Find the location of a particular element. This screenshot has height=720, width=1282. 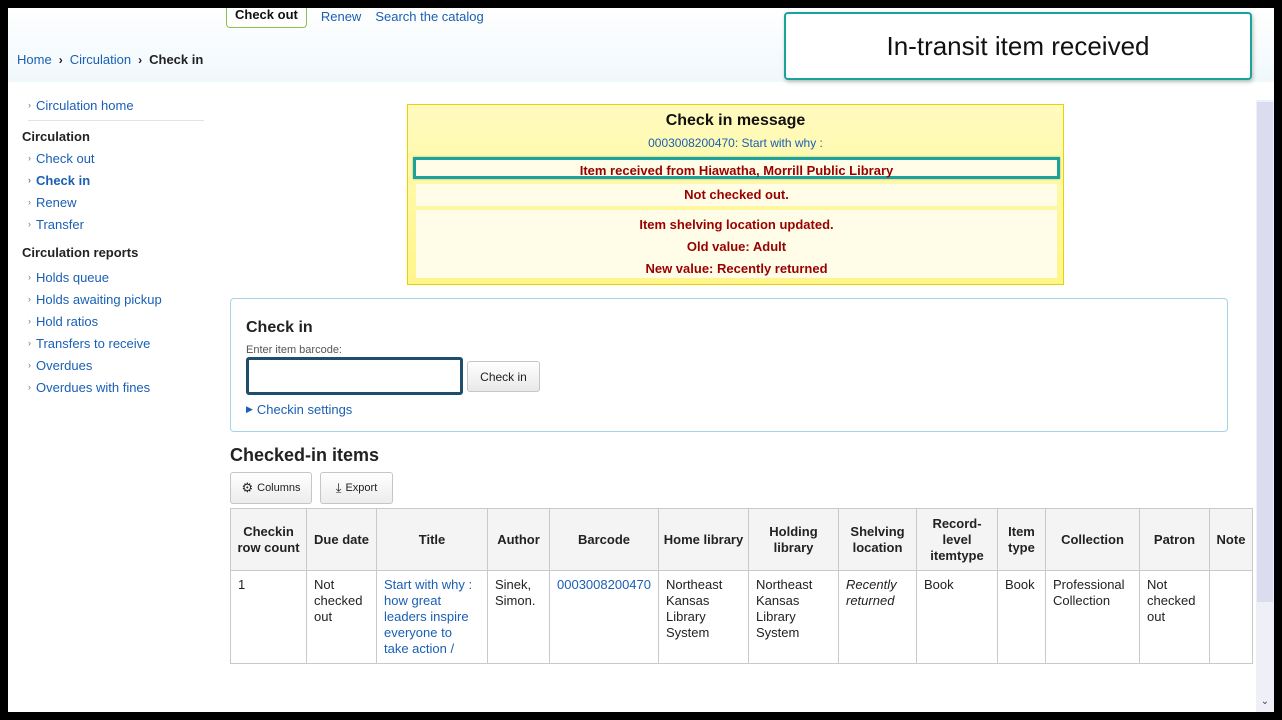

scroll-down-arrow-icon: ⌄ is located at coordinates (1265, 703).